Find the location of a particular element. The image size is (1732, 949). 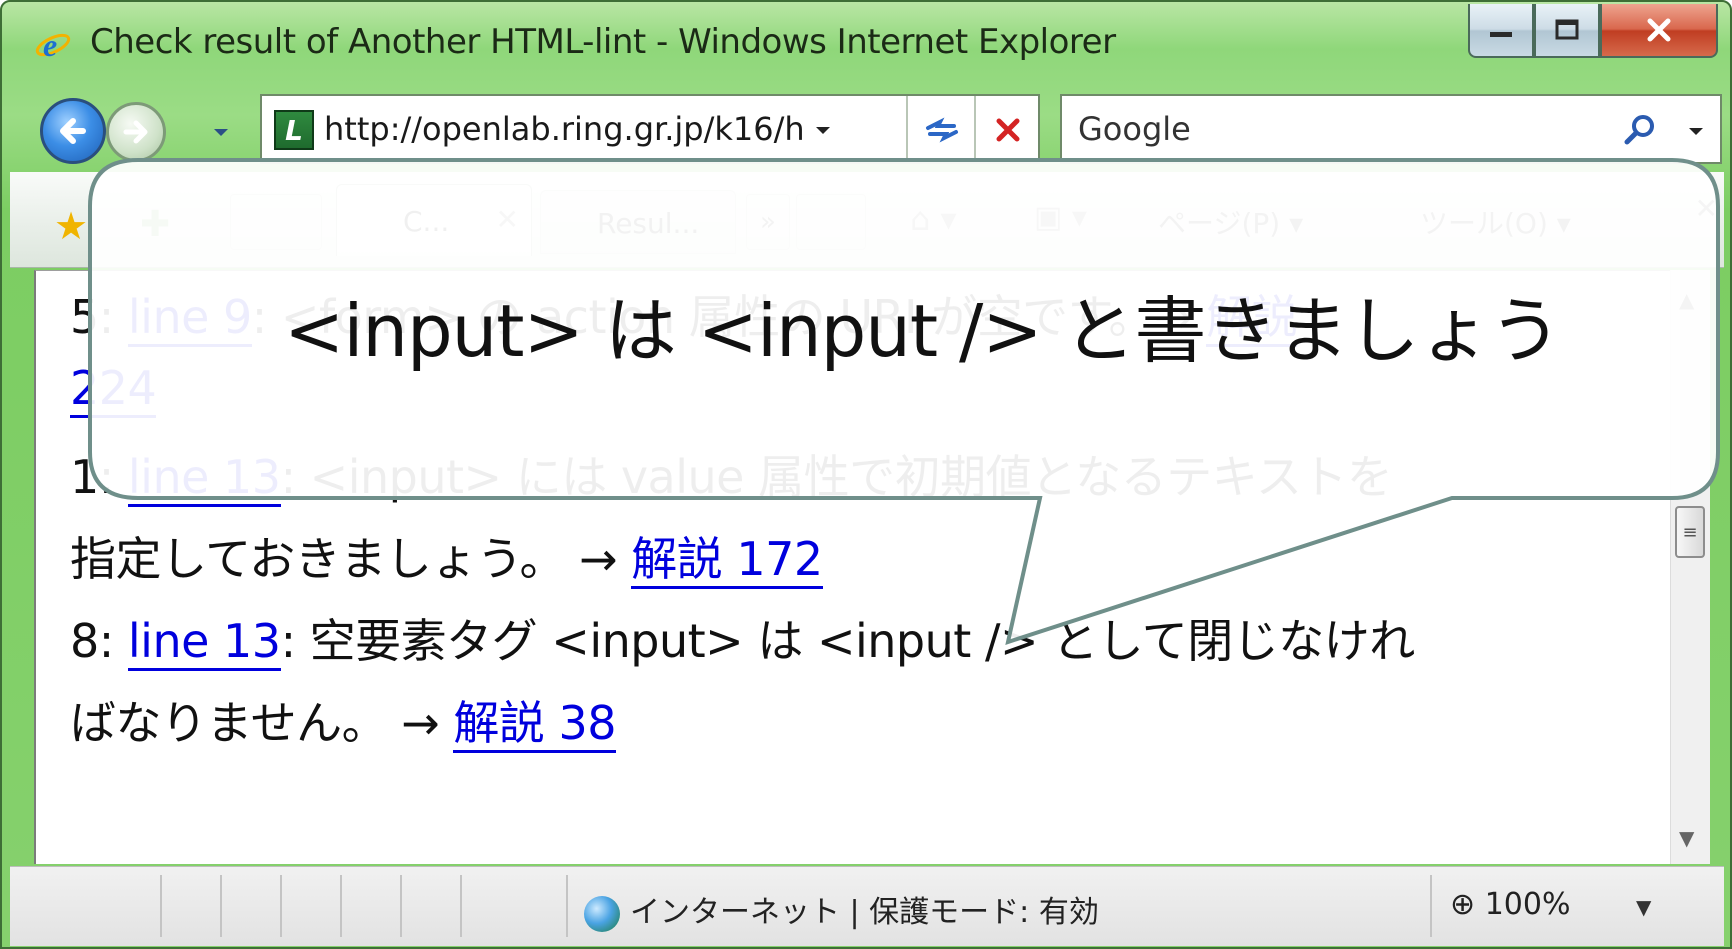

stop-button is located at coordinates (1008, 130).